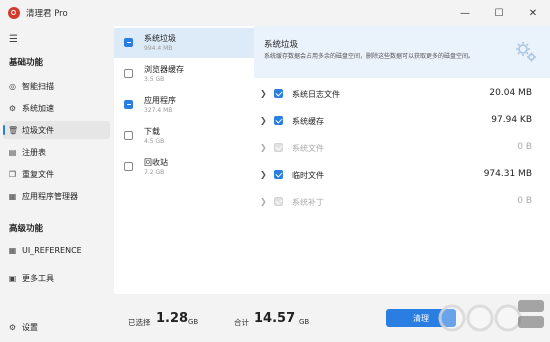 The height and width of the screenshot is (342, 550). Describe the element at coordinates (50, 196) in the screenshot. I see `sidebar-item-label: 应用程序管理器` at that location.